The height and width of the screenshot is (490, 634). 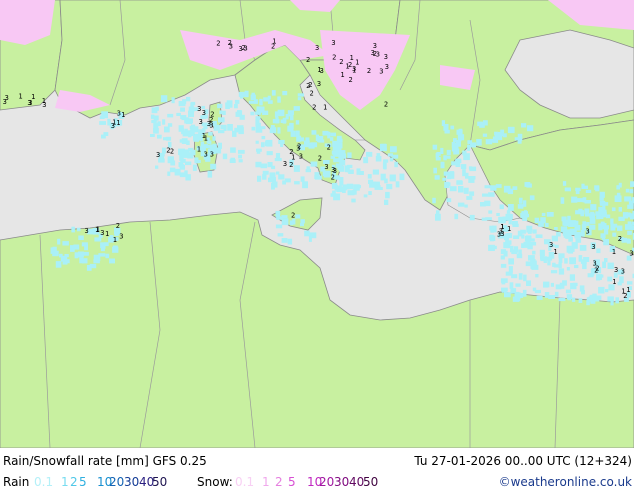 I want to click on snow-legend-value: 1, so click(x=266, y=482).